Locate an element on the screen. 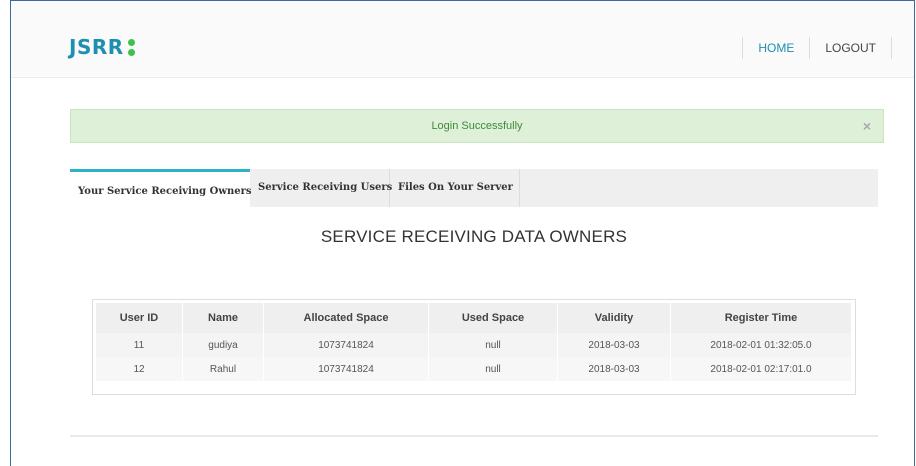 The height and width of the screenshot is (466, 916). col-header-allocated-space: Allocated Space is located at coordinates (346, 318).